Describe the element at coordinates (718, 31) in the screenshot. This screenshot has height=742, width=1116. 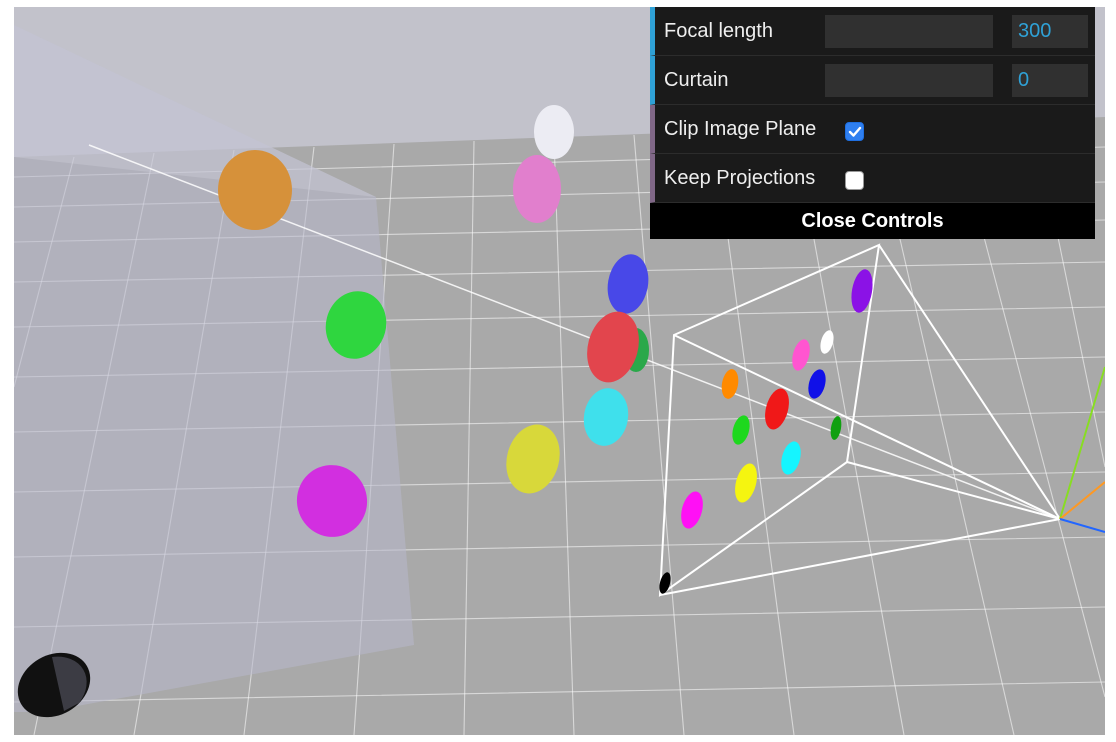
I see `focal-length-label: Focal length` at that location.